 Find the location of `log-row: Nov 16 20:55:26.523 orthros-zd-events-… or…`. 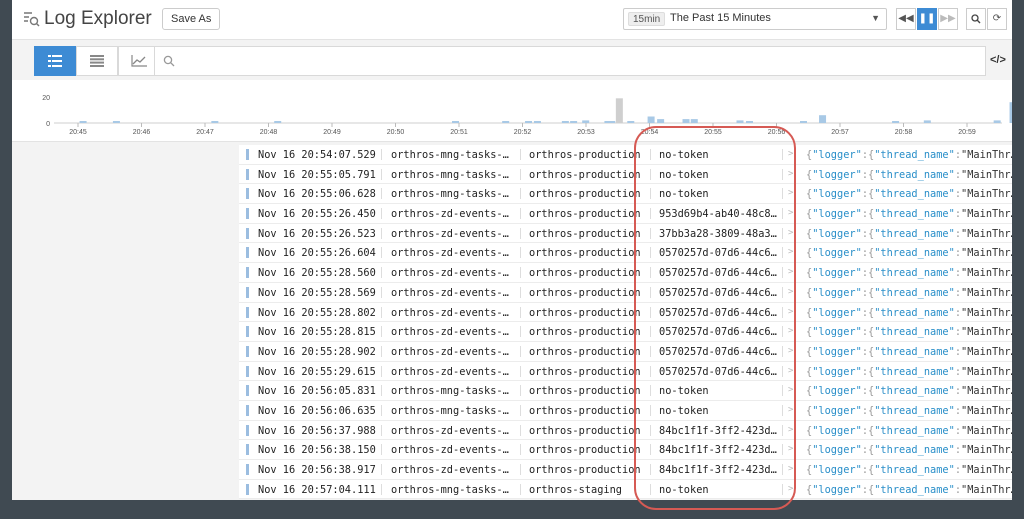

log-row: Nov 16 20:55:26.523 orthros-zd-events-… or… is located at coordinates (625, 233).